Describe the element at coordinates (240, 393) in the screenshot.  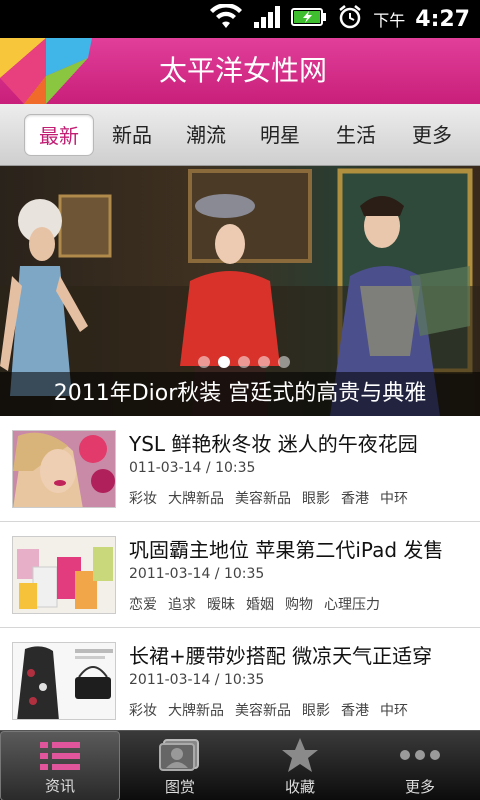
I see `banner-caption: 2011年Dior秋装 宫廷式的高贵与典雅` at that location.